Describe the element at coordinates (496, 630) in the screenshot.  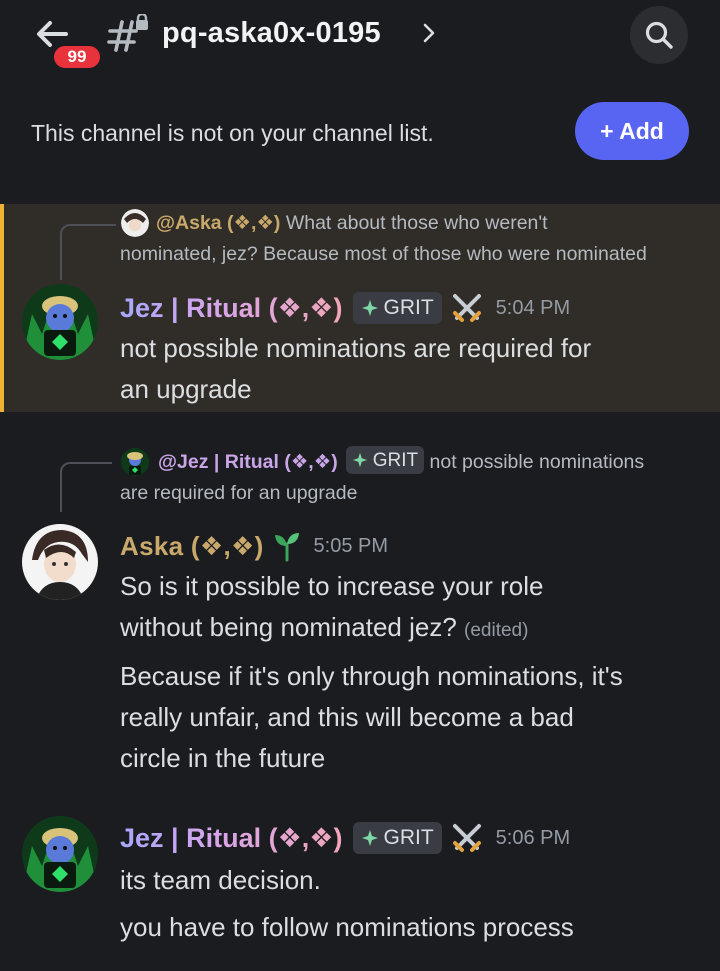
I see `edited-label: (edited)` at that location.